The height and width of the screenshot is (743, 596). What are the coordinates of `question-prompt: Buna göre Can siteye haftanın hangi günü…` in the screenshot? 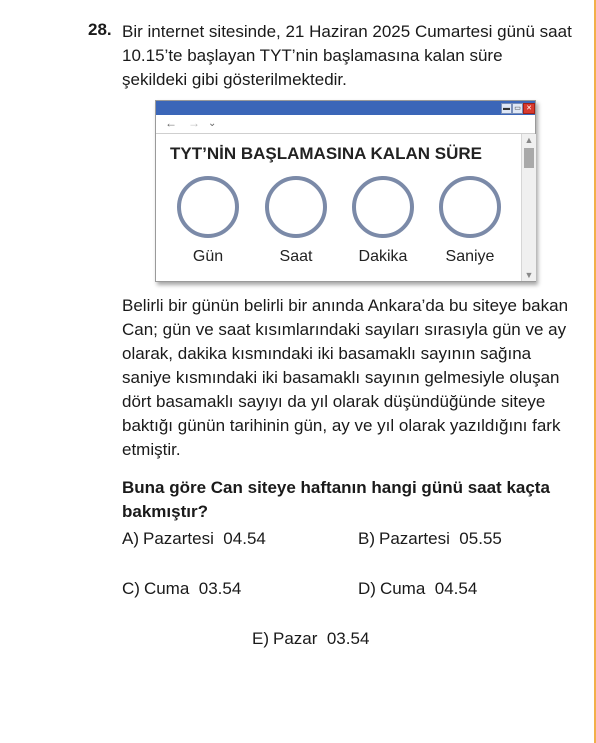 It's located at (336, 499).